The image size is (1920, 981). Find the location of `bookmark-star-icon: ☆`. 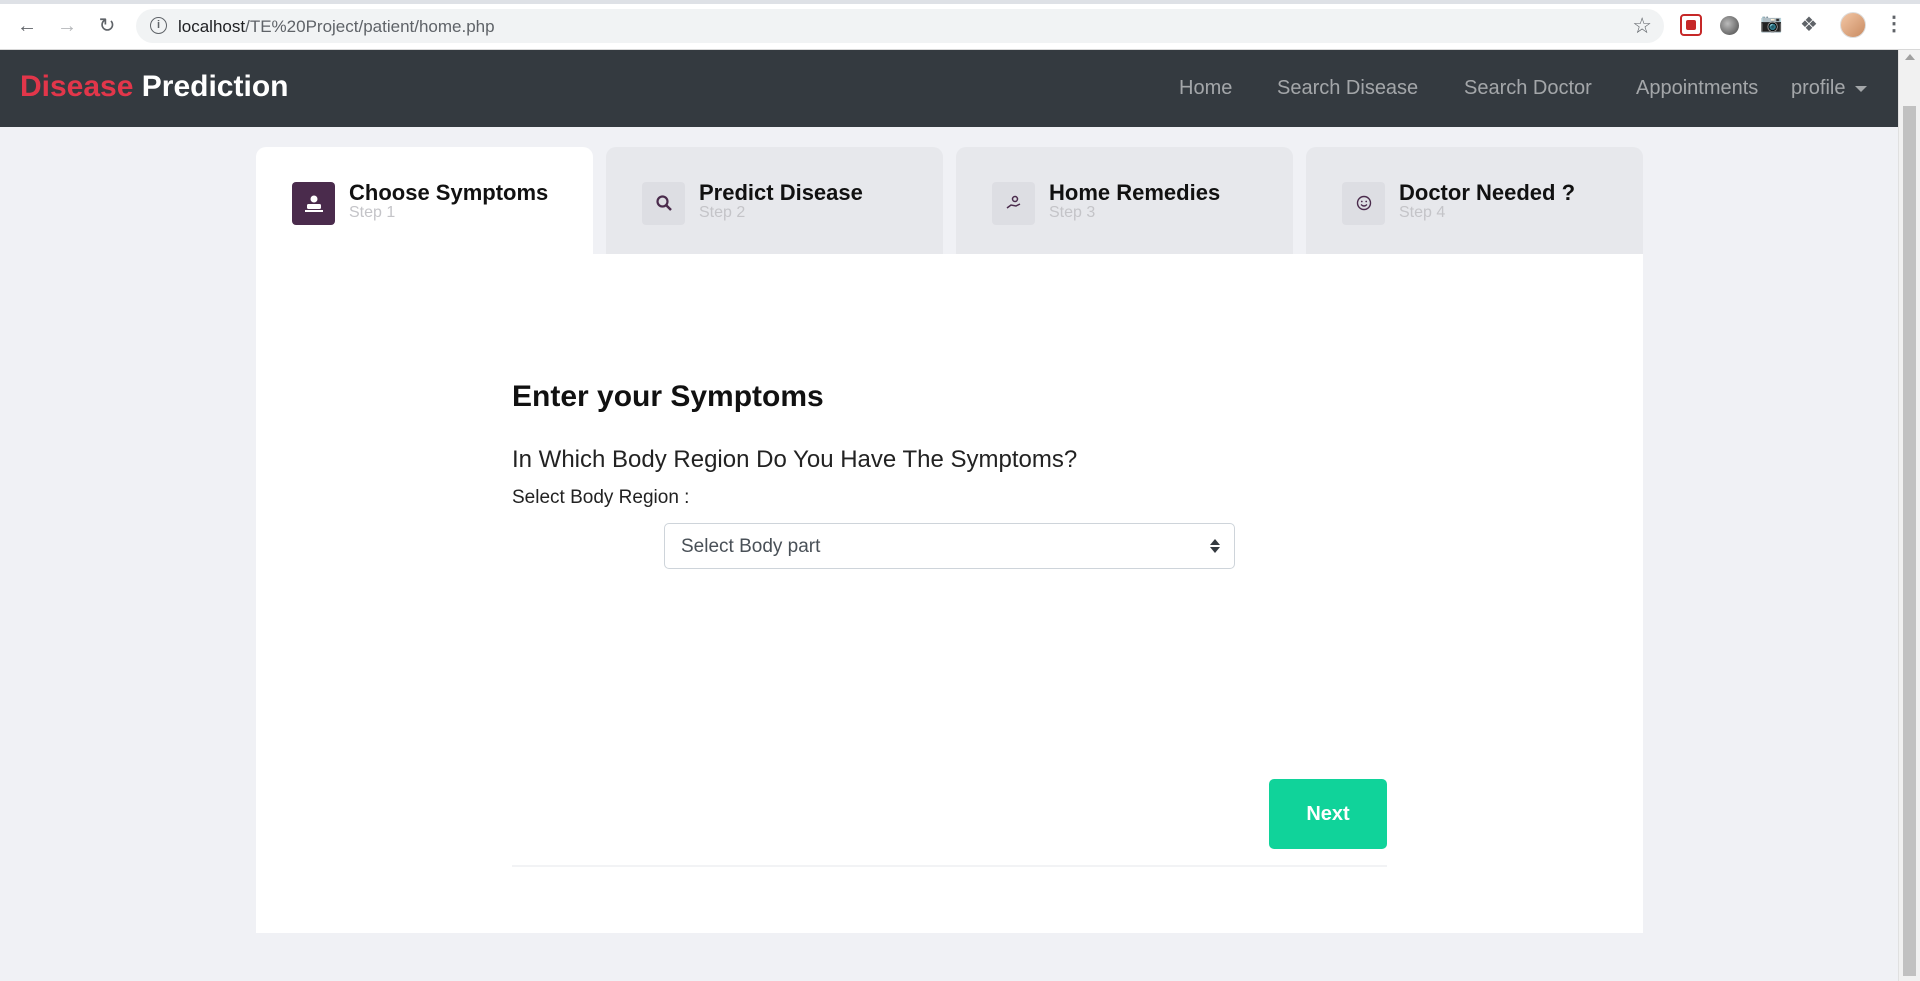

bookmark-star-icon: ☆ is located at coordinates (1642, 26).